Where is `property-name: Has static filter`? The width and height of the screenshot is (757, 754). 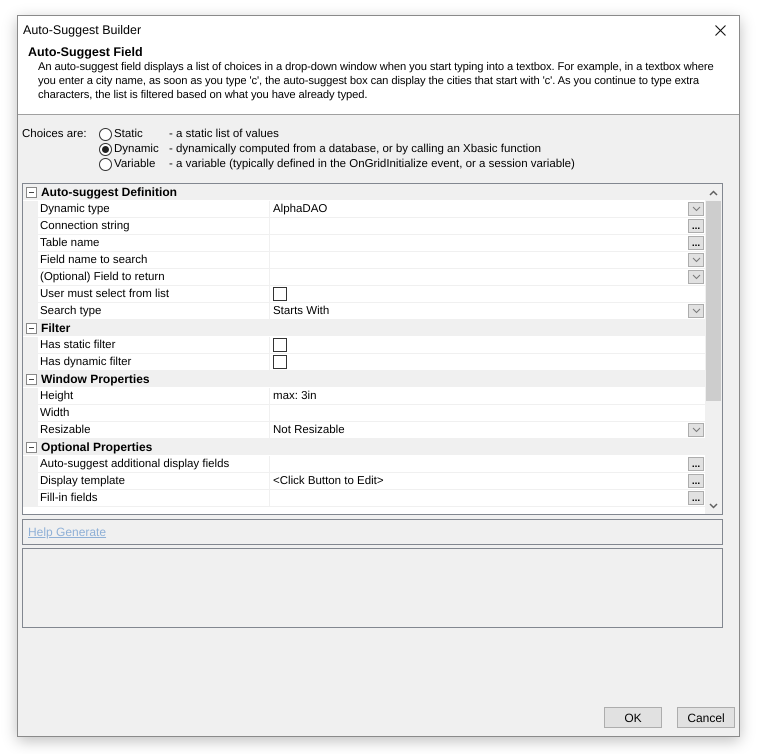
property-name: Has static filter is located at coordinates (154, 345).